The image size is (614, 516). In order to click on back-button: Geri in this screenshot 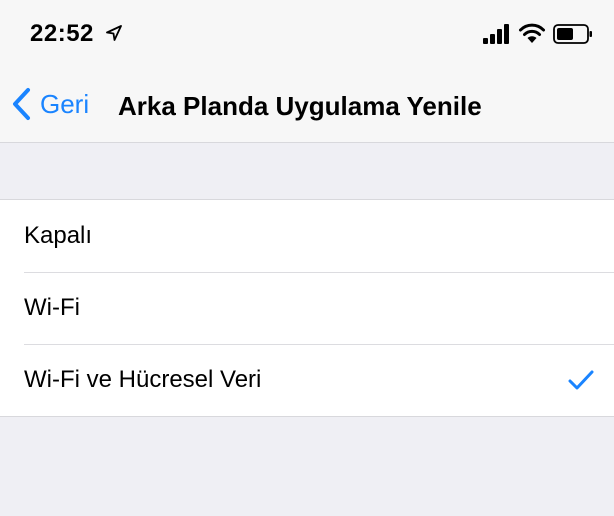, I will do `click(49, 104)`.